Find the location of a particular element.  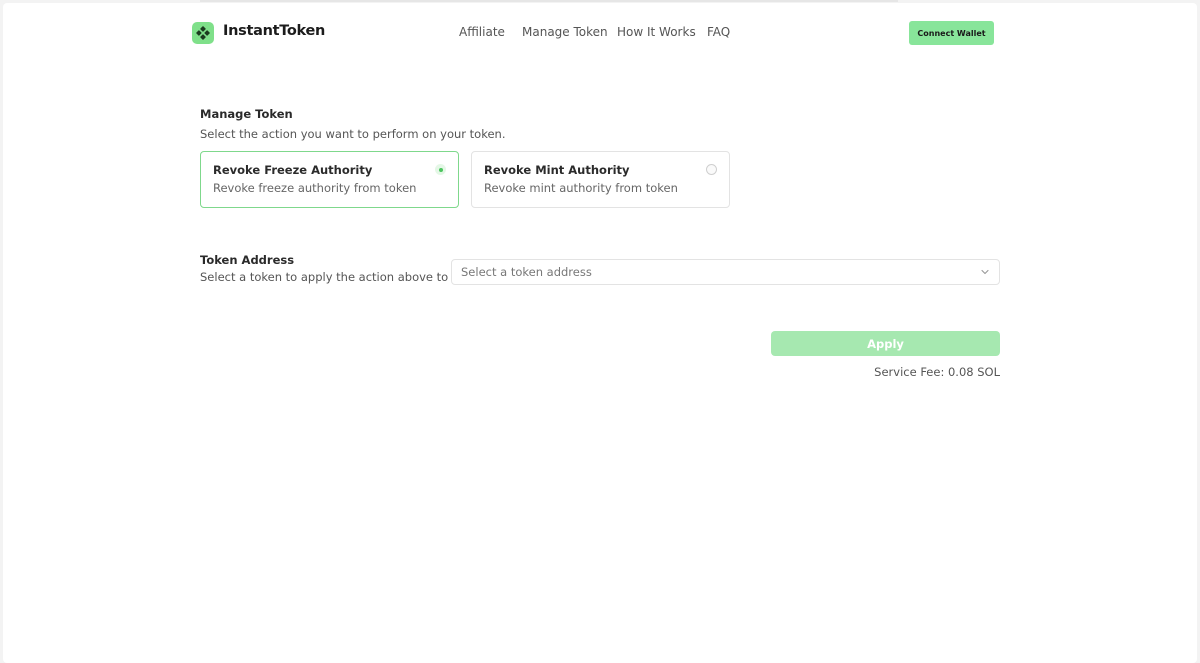

top-scroll-indicator is located at coordinates (549, 1).